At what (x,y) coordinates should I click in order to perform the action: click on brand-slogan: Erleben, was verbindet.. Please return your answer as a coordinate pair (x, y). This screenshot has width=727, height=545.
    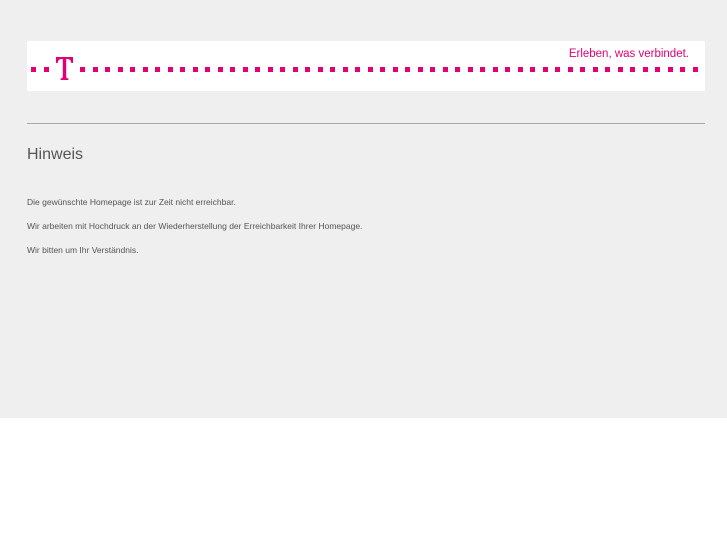
    Looking at the image, I should click on (628, 54).